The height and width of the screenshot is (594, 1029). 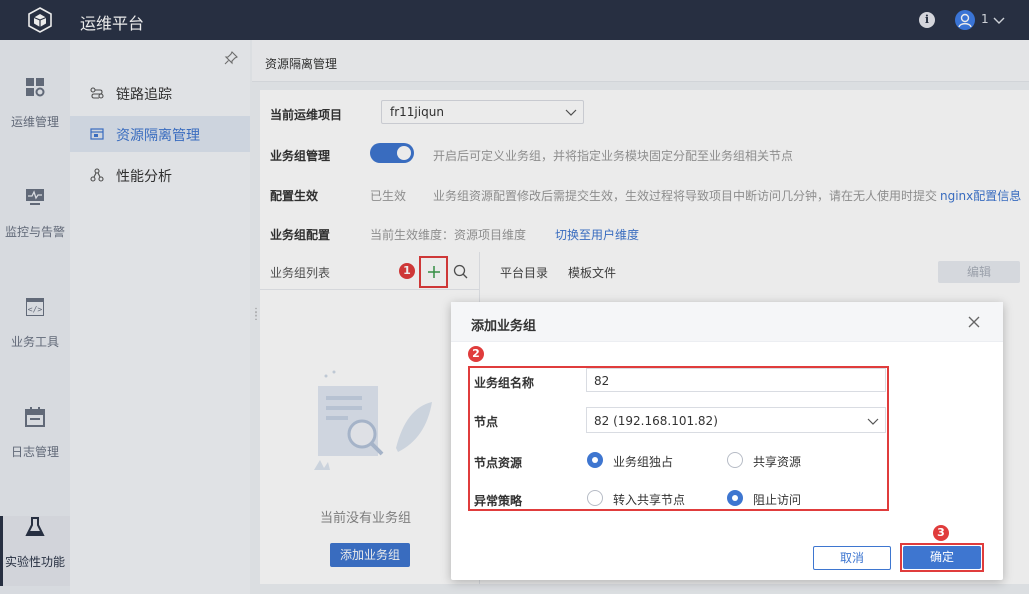 What do you see at coordinates (942, 557) in the screenshot?
I see `confirm-button: 确定` at bounding box center [942, 557].